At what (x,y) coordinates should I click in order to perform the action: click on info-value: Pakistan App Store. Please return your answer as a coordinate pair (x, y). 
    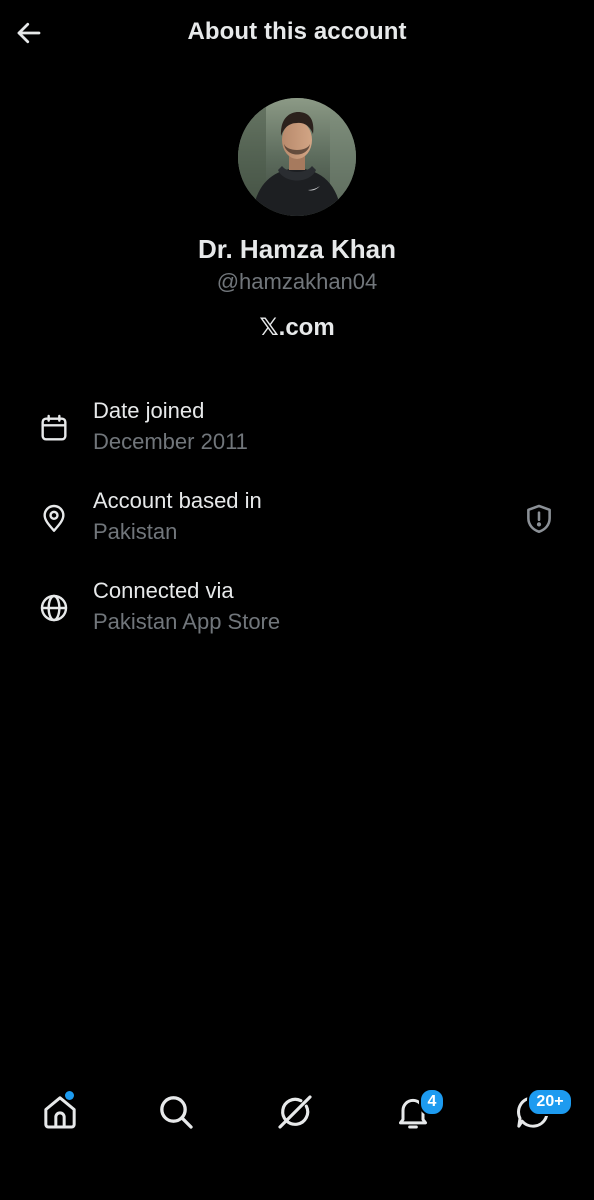
    Looking at the image, I should click on (187, 621).